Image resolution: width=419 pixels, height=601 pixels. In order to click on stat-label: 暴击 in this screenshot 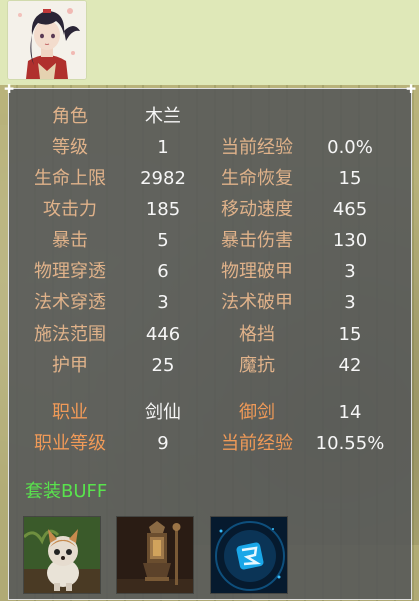, I will do `click(70, 240)`.